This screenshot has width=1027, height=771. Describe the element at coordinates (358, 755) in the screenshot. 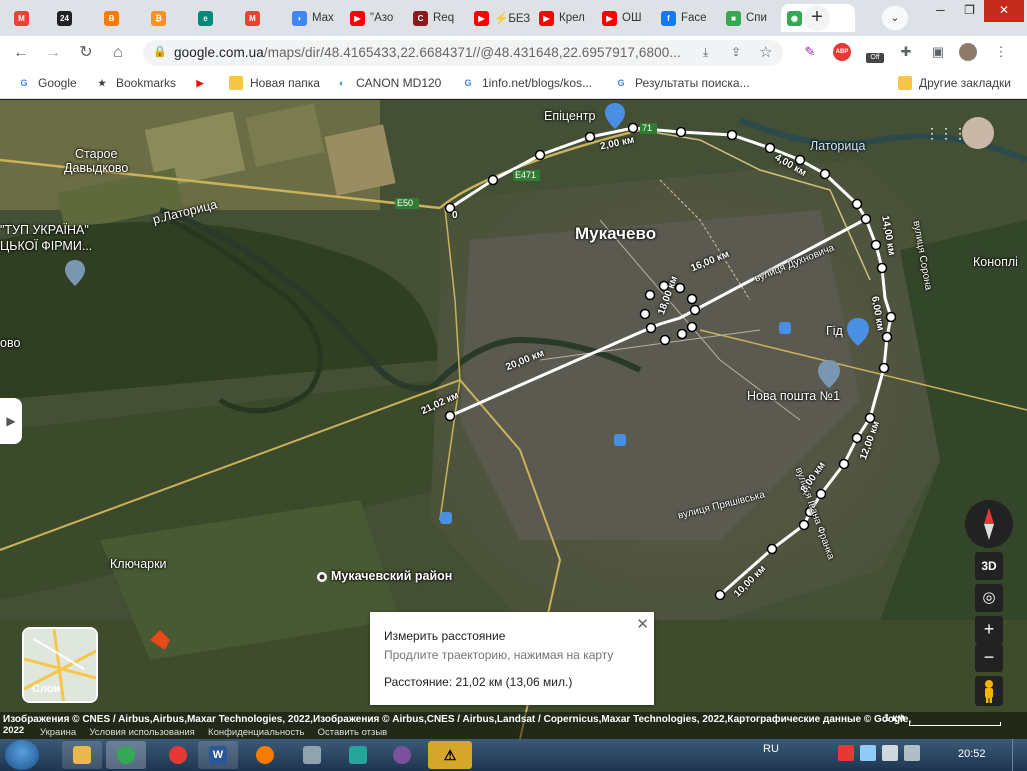

I see `taskbar-network` at that location.